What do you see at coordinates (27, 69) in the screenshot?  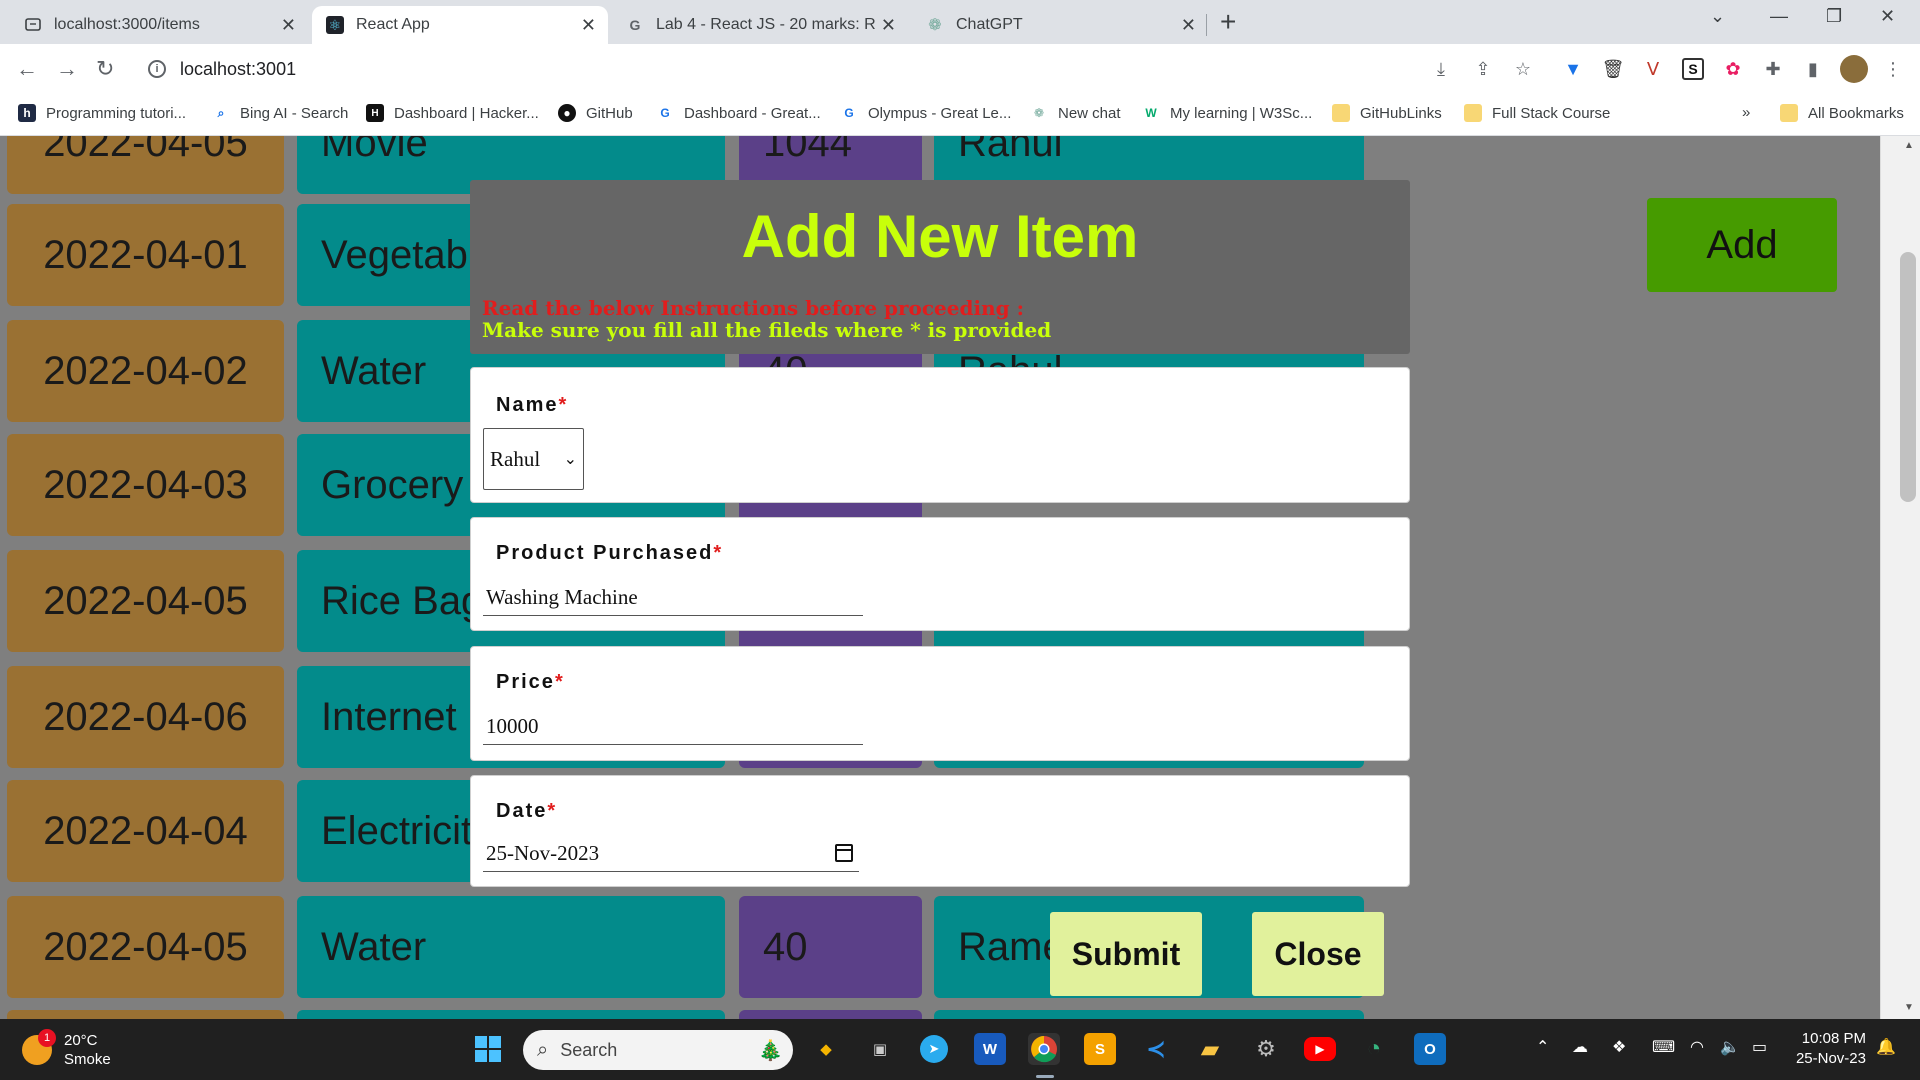 I see `back-icon: ←` at bounding box center [27, 69].